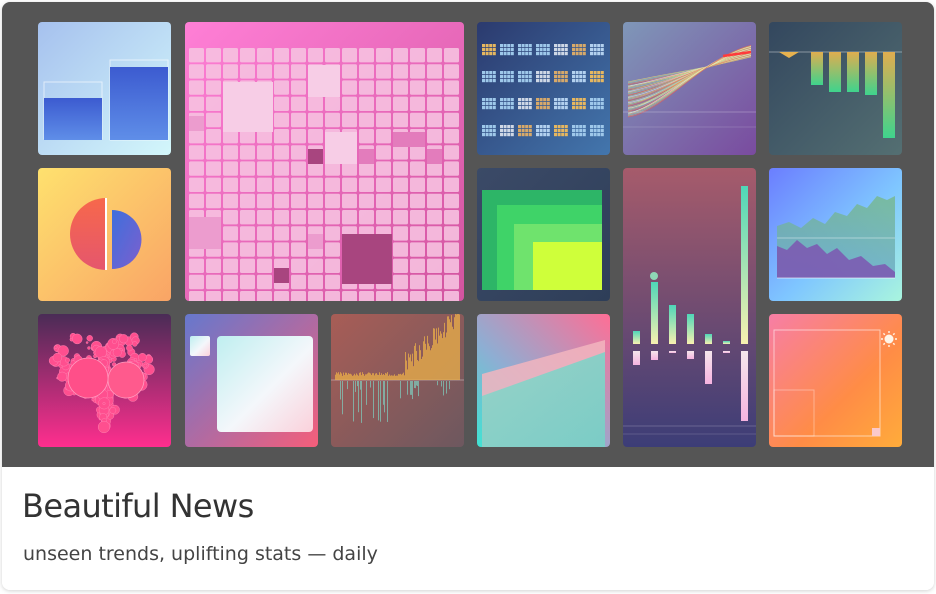 The width and height of the screenshot is (936, 594). What do you see at coordinates (835, 88) in the screenshot?
I see `descending-bars-tile` at bounding box center [835, 88].